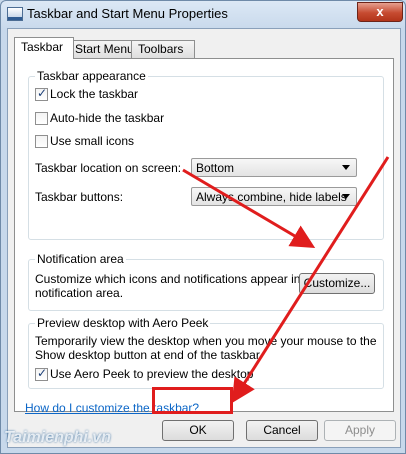 This screenshot has height=454, width=406. I want to click on auto-hide-checkbox, so click(41, 118).